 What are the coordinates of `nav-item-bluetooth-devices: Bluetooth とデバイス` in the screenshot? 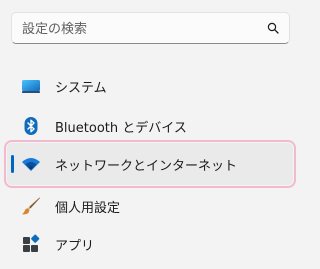 It's located at (150, 126).